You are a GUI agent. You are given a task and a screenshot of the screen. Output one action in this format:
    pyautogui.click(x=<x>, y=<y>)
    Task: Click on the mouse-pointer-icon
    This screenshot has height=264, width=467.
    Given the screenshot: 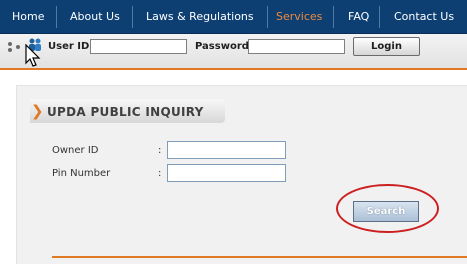 What is the action you would take?
    pyautogui.click(x=33, y=55)
    